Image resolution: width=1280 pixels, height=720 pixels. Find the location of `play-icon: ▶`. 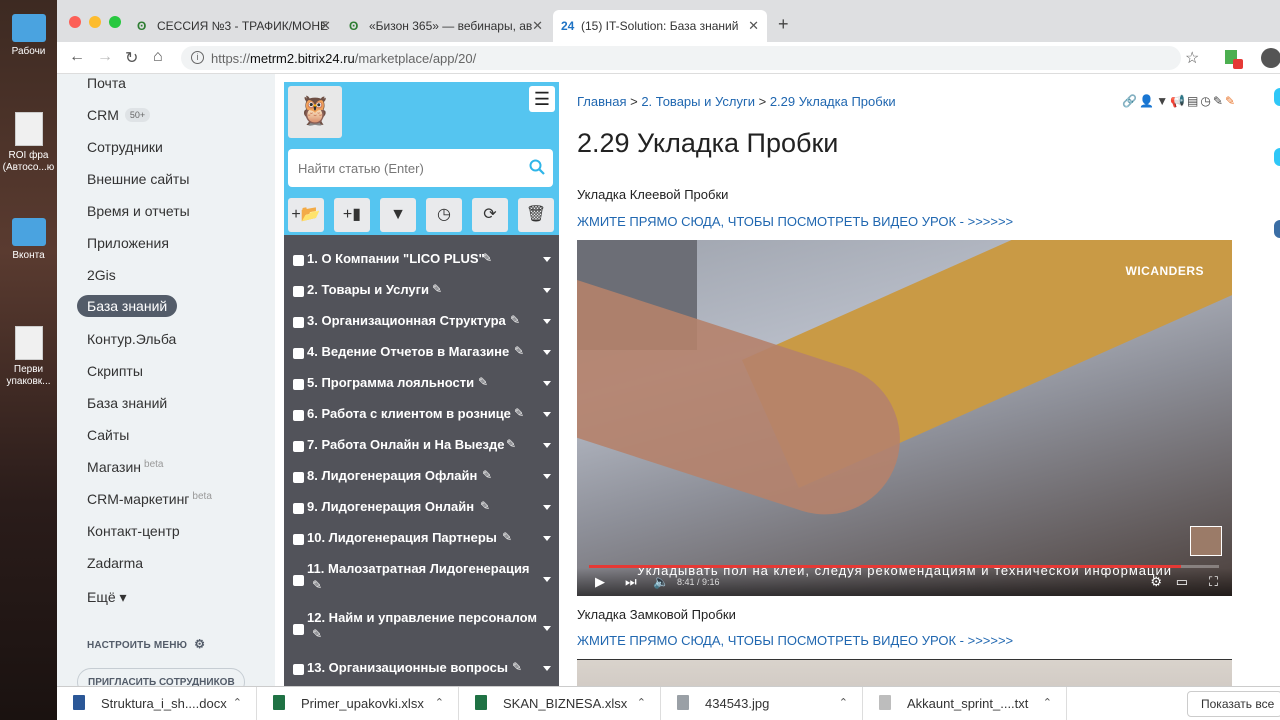

play-icon: ▶ is located at coordinates (600, 582).